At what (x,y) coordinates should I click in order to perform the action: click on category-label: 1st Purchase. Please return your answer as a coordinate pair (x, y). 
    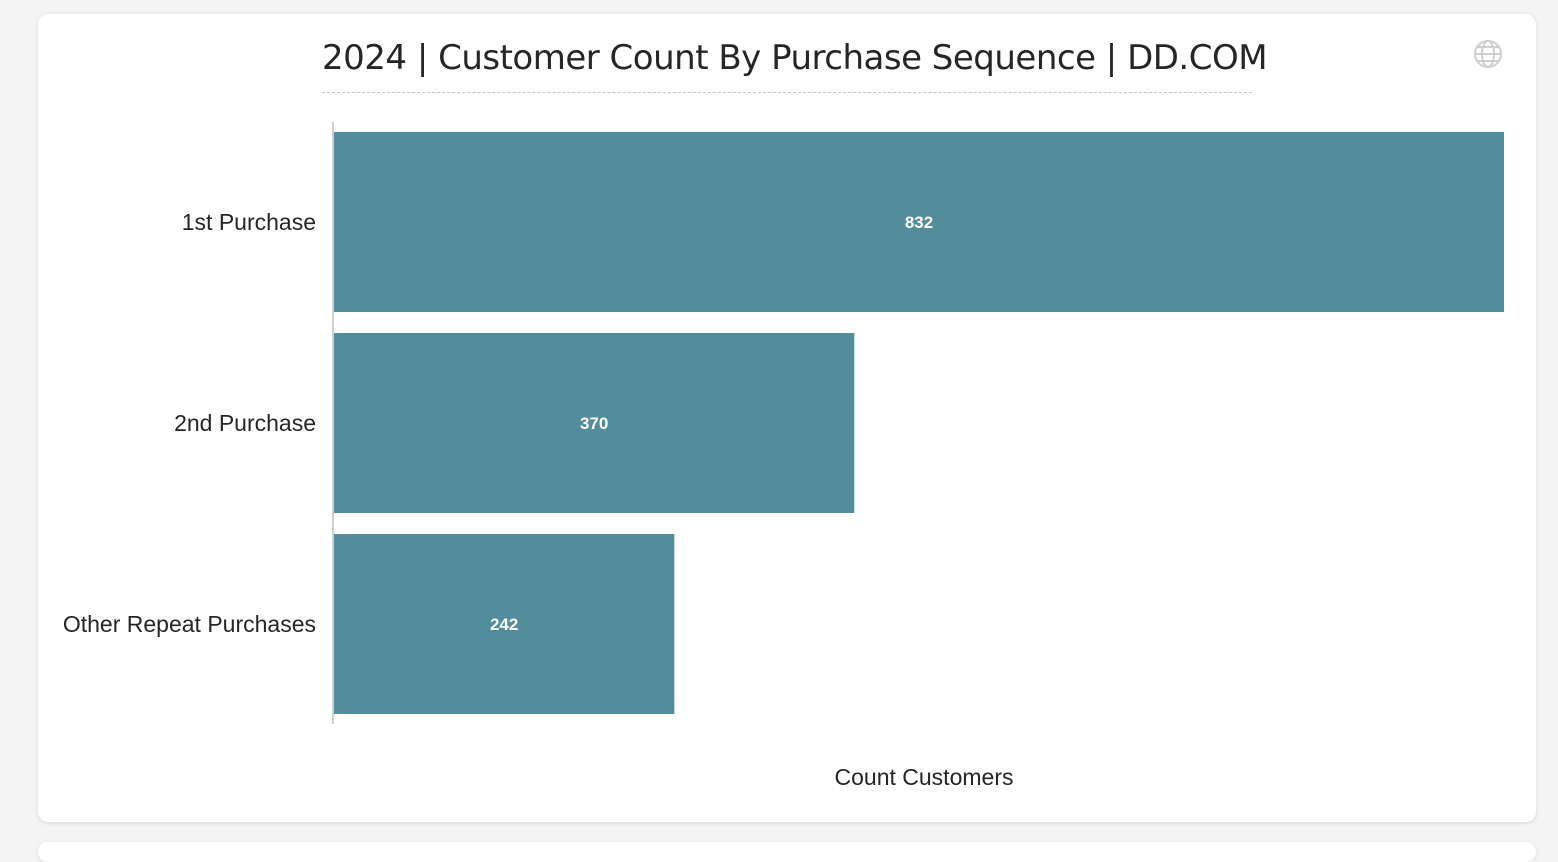
    Looking at the image, I should click on (249, 222).